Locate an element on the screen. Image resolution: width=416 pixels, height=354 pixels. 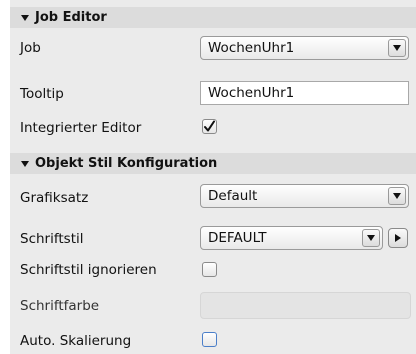
section-header-style-config: Objekt Stil Konfiguration is located at coordinates (213, 163).